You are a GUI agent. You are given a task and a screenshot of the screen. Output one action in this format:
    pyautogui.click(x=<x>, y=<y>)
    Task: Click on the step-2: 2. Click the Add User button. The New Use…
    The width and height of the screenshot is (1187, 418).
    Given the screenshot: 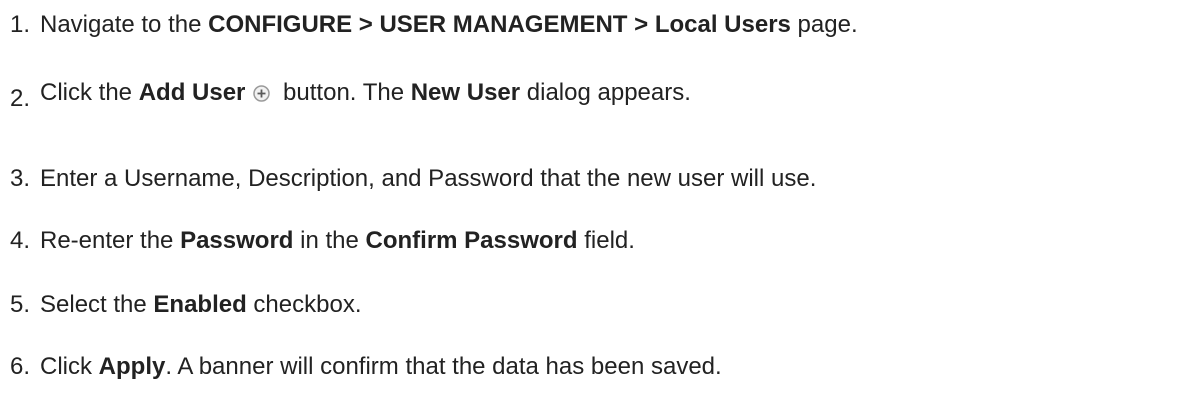 What is the action you would take?
    pyautogui.click(x=350, y=95)
    